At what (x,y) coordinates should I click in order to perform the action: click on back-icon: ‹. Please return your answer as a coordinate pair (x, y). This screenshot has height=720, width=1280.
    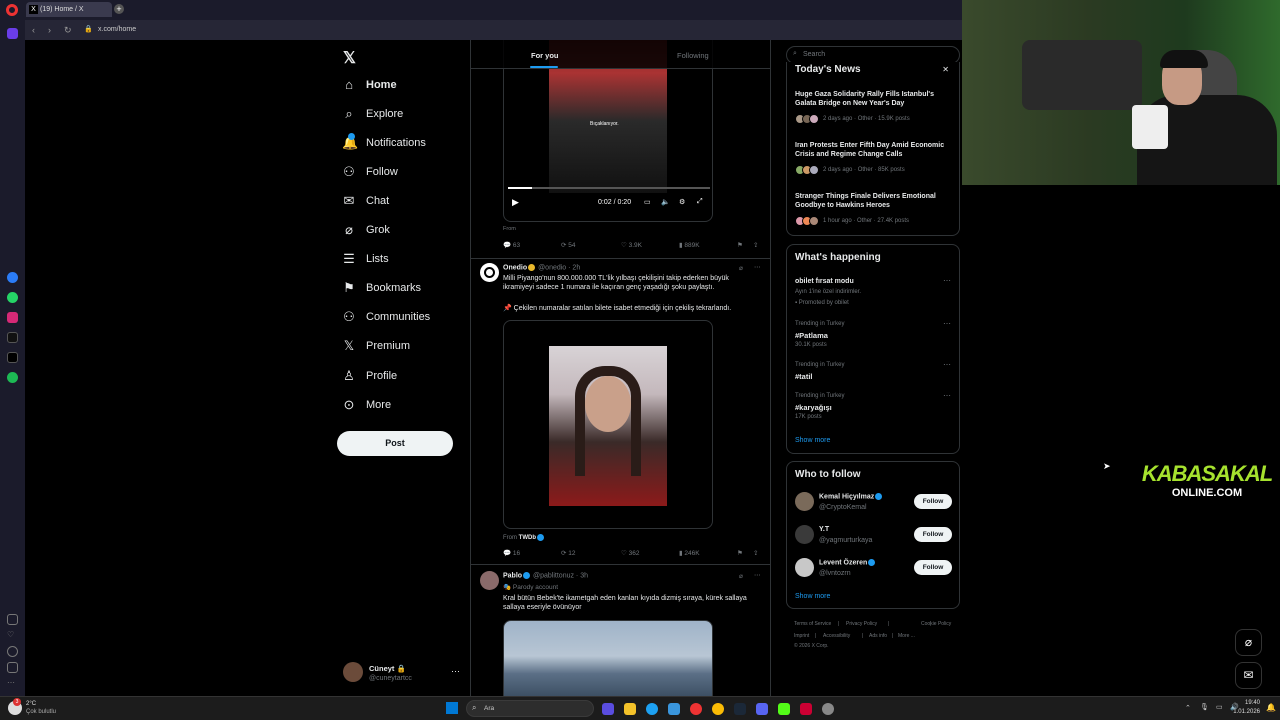
    Looking at the image, I should click on (33, 30).